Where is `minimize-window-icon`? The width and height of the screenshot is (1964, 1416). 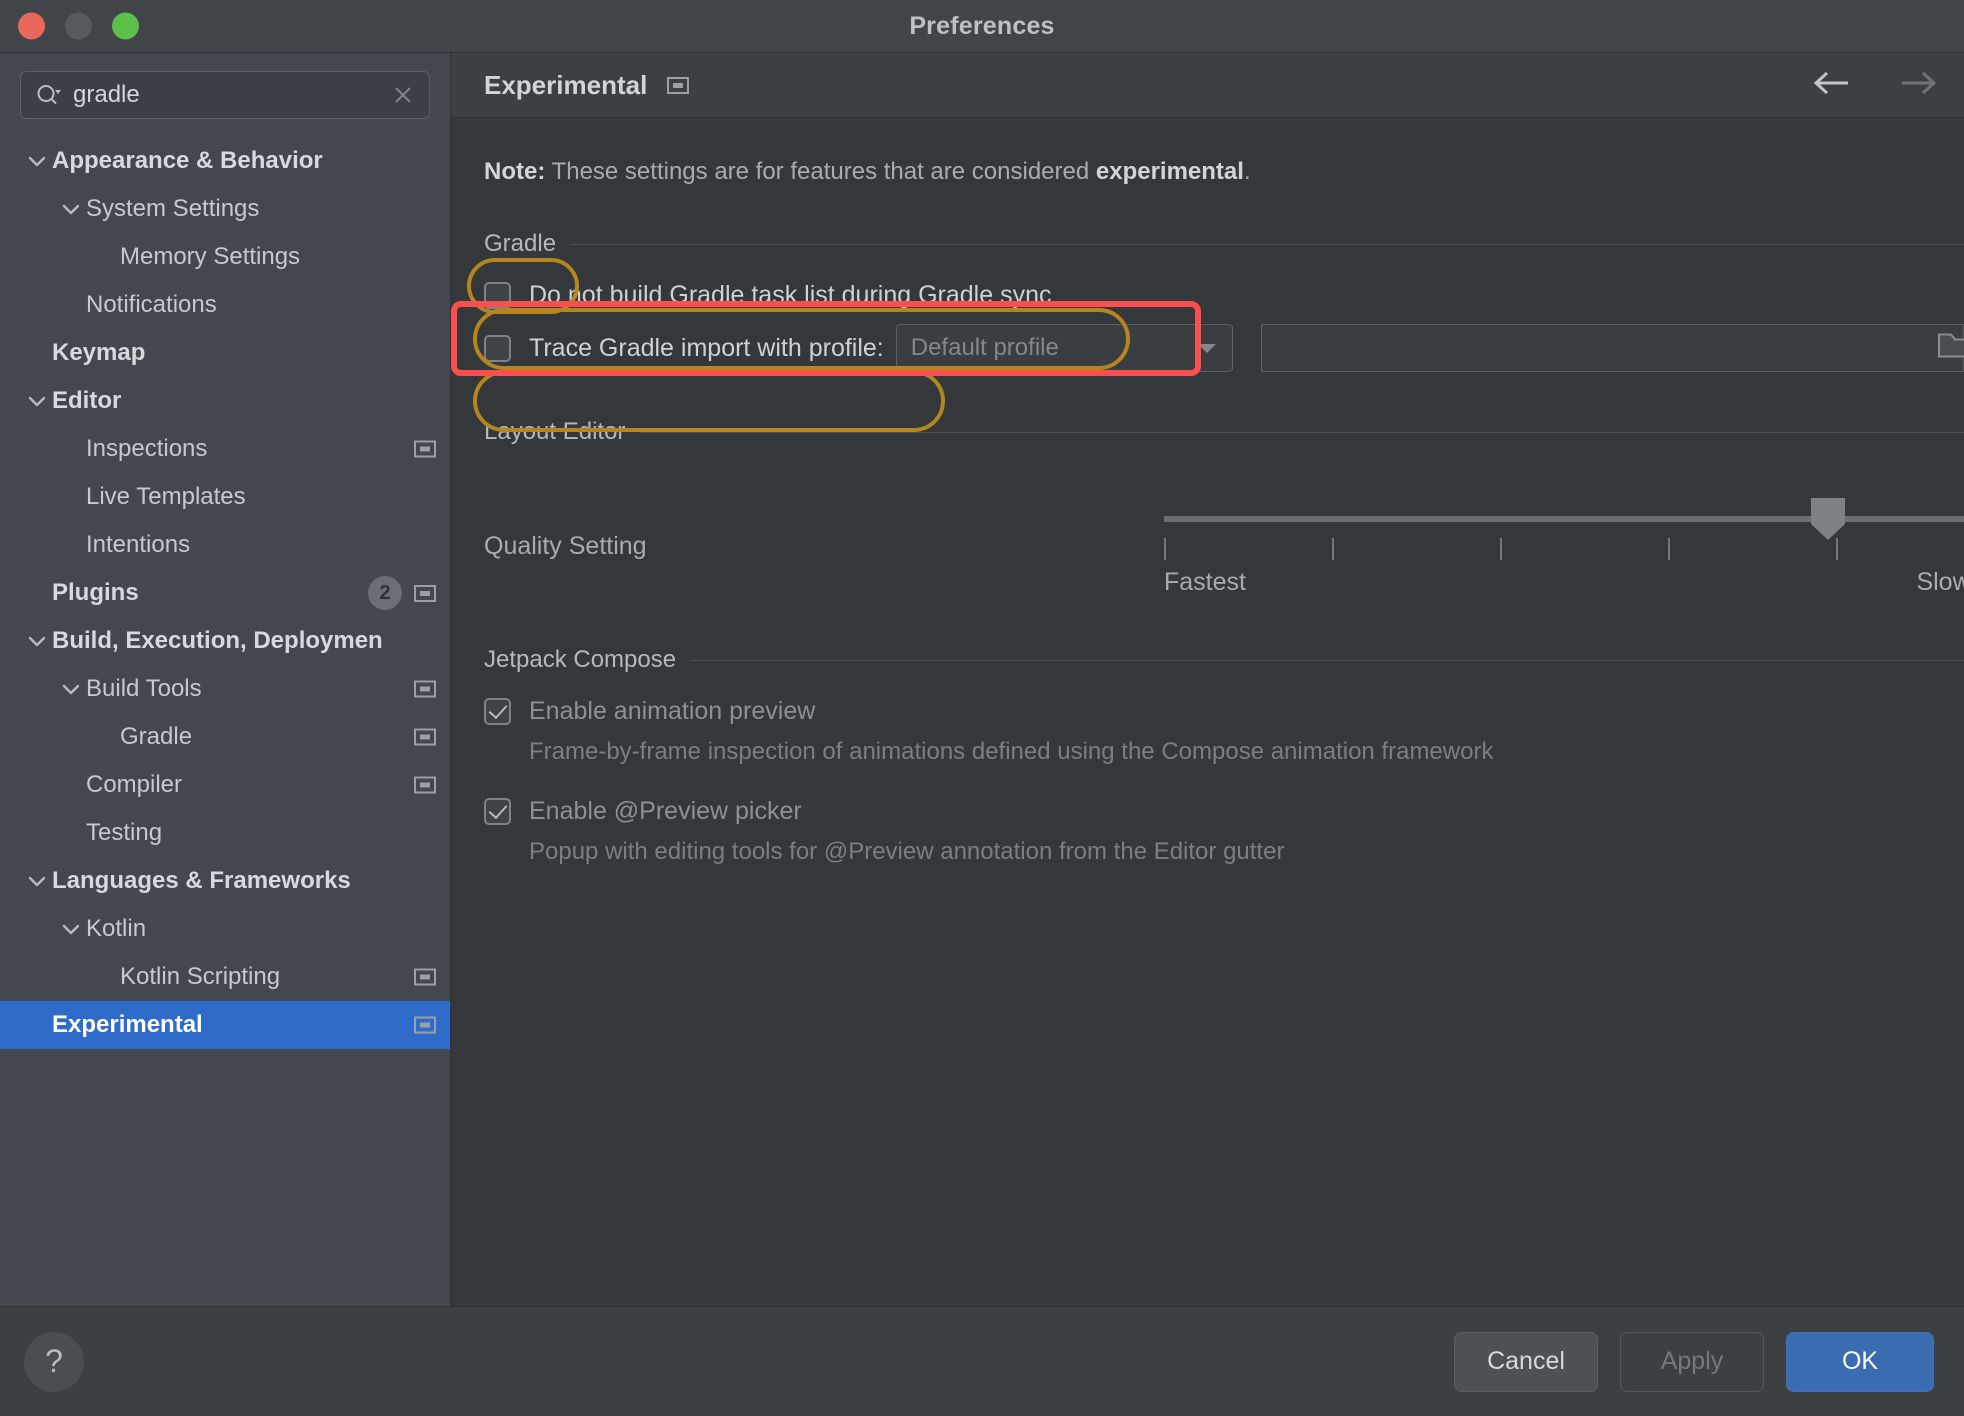
minimize-window-icon is located at coordinates (78, 26).